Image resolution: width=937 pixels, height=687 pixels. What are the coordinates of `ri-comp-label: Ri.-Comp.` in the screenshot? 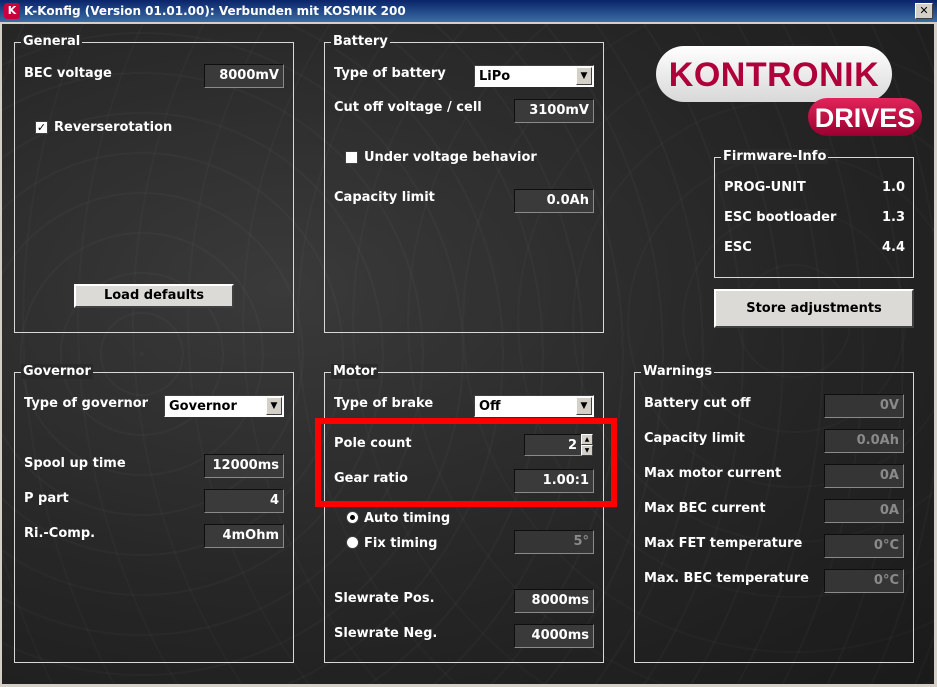 It's located at (60, 533).